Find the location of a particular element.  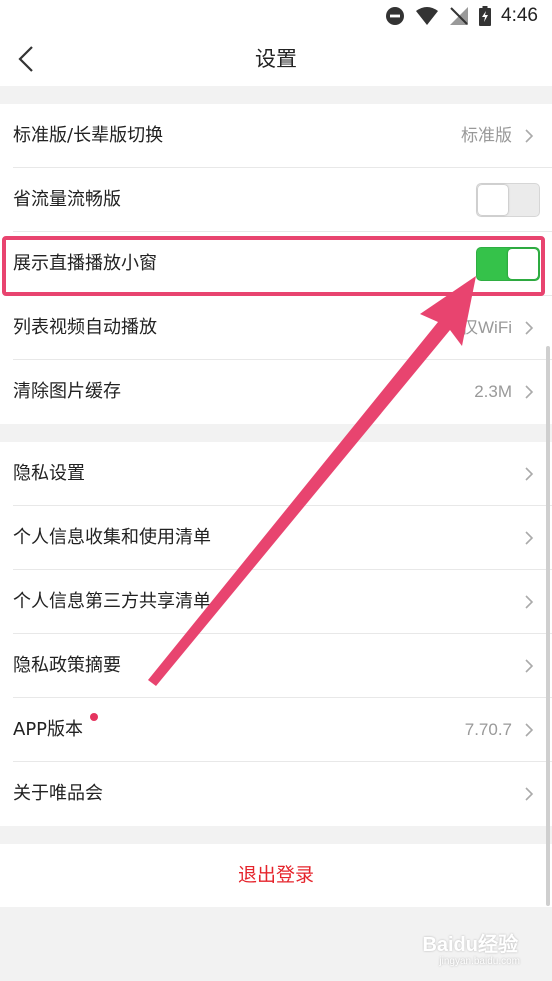

settings-row-live-mini-window: 展示直播播放小窗 is located at coordinates (276, 264).